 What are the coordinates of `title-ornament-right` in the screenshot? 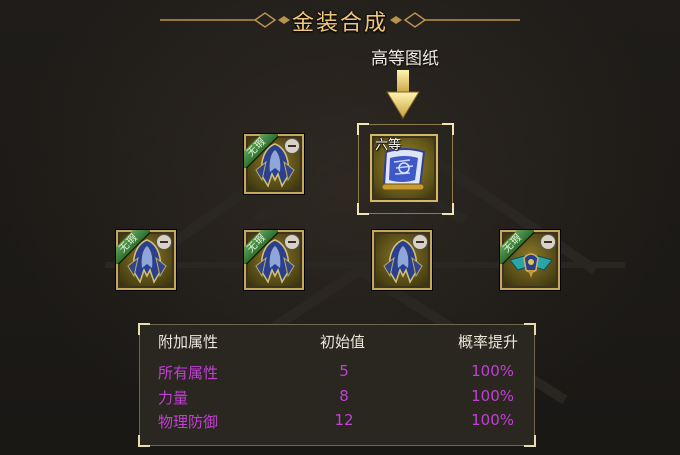 It's located at (455, 20).